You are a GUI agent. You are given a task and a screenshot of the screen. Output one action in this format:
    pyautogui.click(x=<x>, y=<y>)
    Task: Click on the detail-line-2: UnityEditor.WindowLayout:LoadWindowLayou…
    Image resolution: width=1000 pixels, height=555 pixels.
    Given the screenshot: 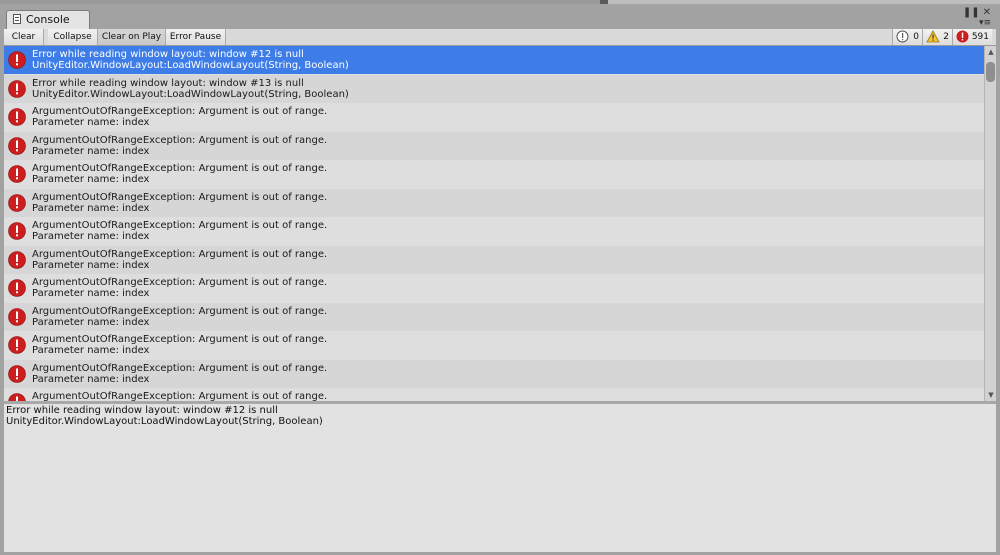 What is the action you would take?
    pyautogui.click(x=164, y=421)
    